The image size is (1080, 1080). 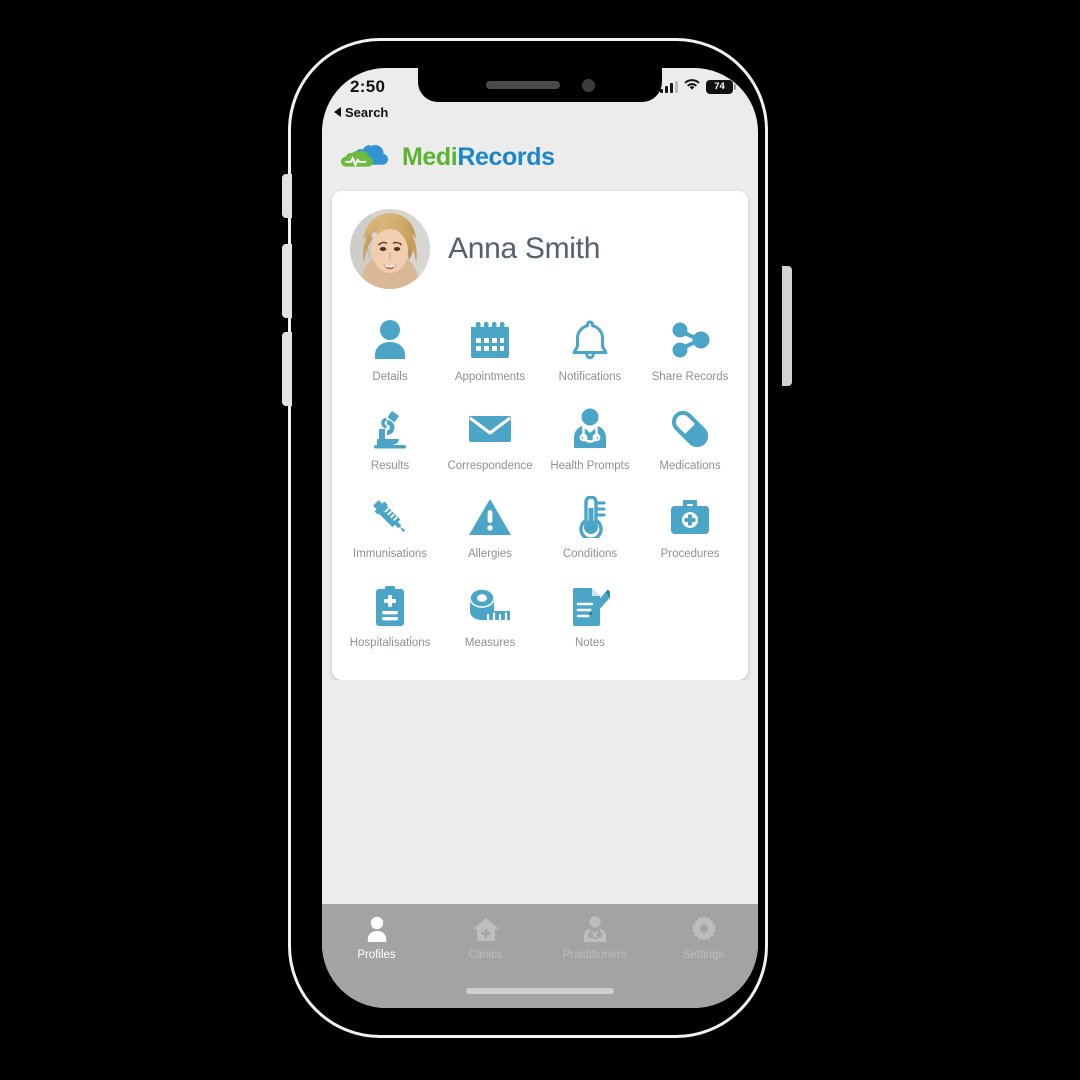 I want to click on back-chevron-icon, so click(x=337, y=112).